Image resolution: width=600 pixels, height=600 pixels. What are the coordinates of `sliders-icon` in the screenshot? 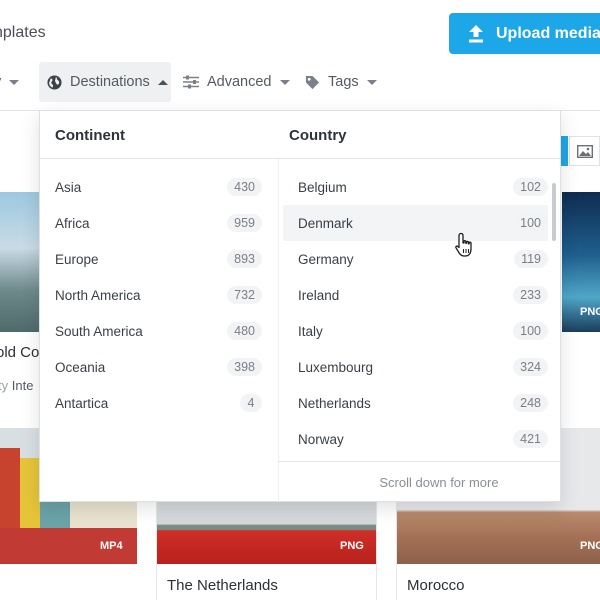 It's located at (191, 82).